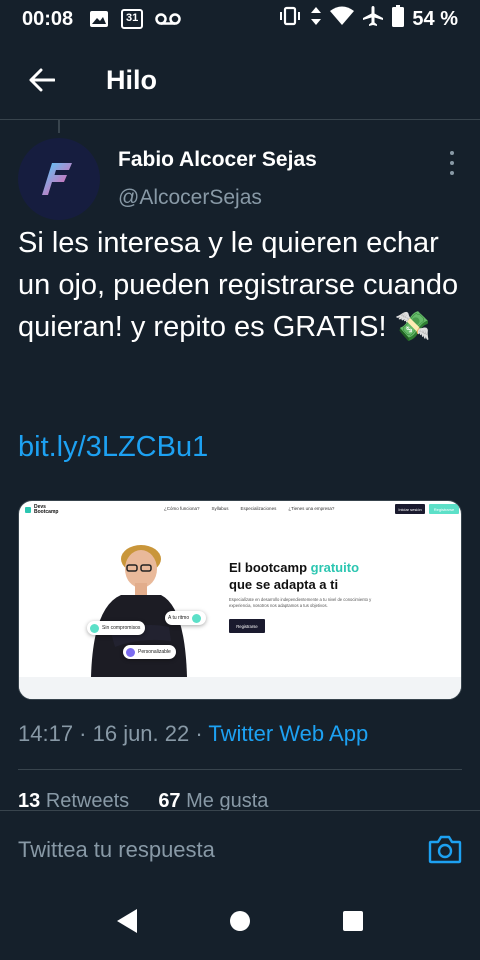 The height and width of the screenshot is (960, 480). Describe the element at coordinates (342, 19) in the screenshot. I see `wifi-icon` at that location.